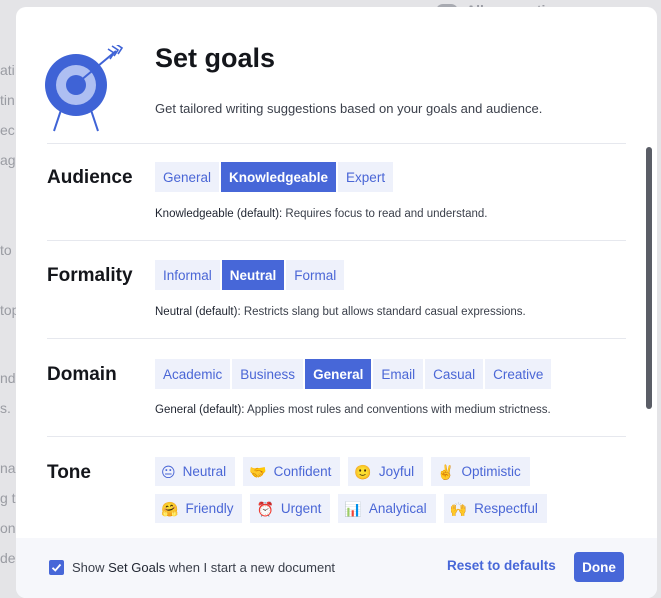 The height and width of the screenshot is (598, 661). I want to click on reset-to-defaults-link: Reset to defaults, so click(501, 565).